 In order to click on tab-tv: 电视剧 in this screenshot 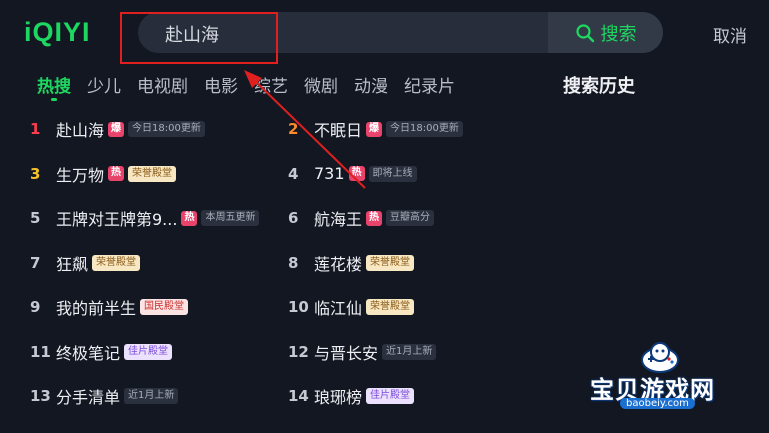, I will do `click(162, 84)`.